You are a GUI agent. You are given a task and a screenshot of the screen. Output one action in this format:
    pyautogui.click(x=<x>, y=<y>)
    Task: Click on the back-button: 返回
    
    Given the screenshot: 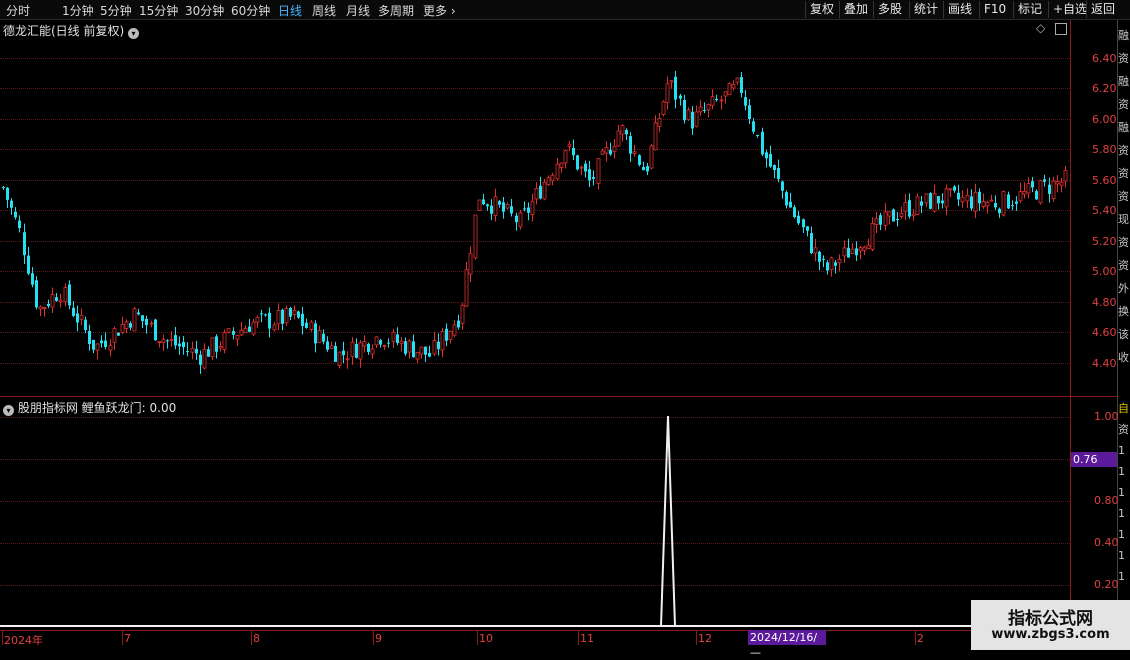 What is the action you would take?
    pyautogui.click(x=1102, y=9)
    